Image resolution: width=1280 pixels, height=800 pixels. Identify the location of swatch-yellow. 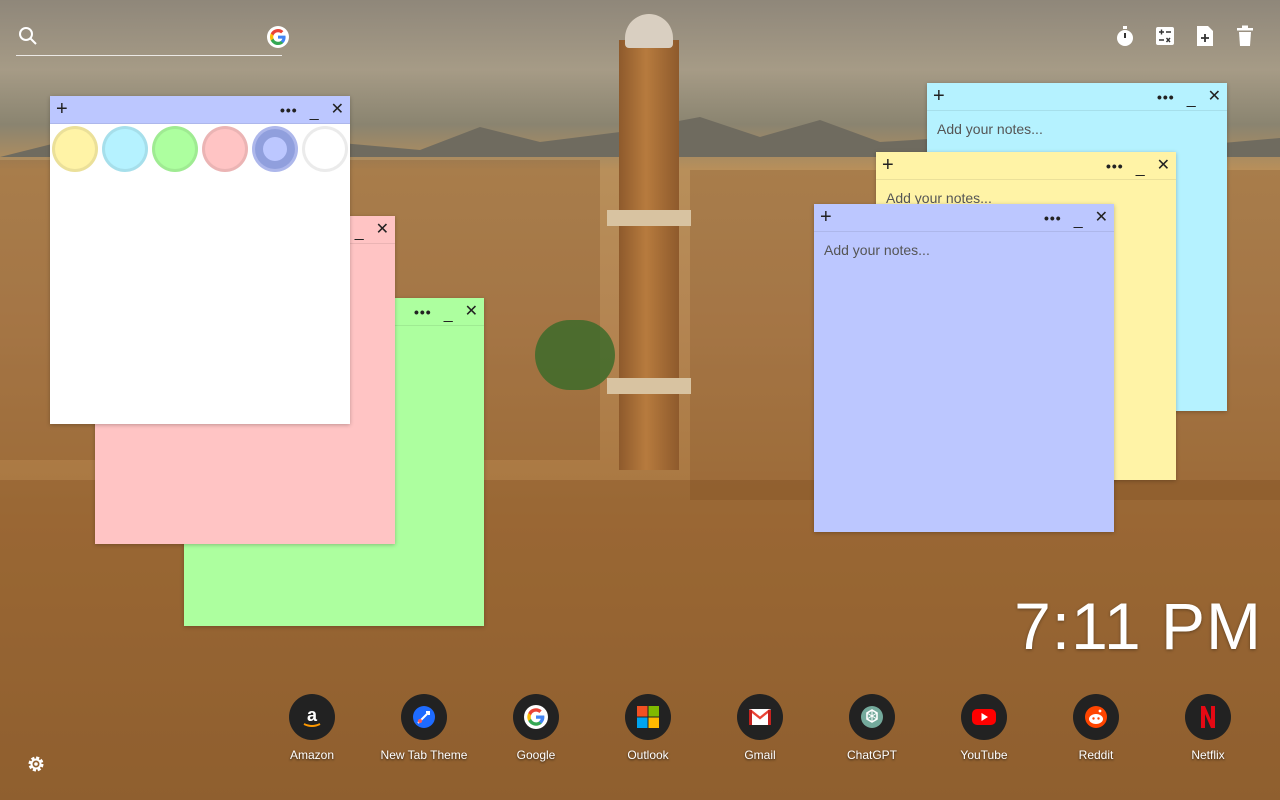
(75, 149).